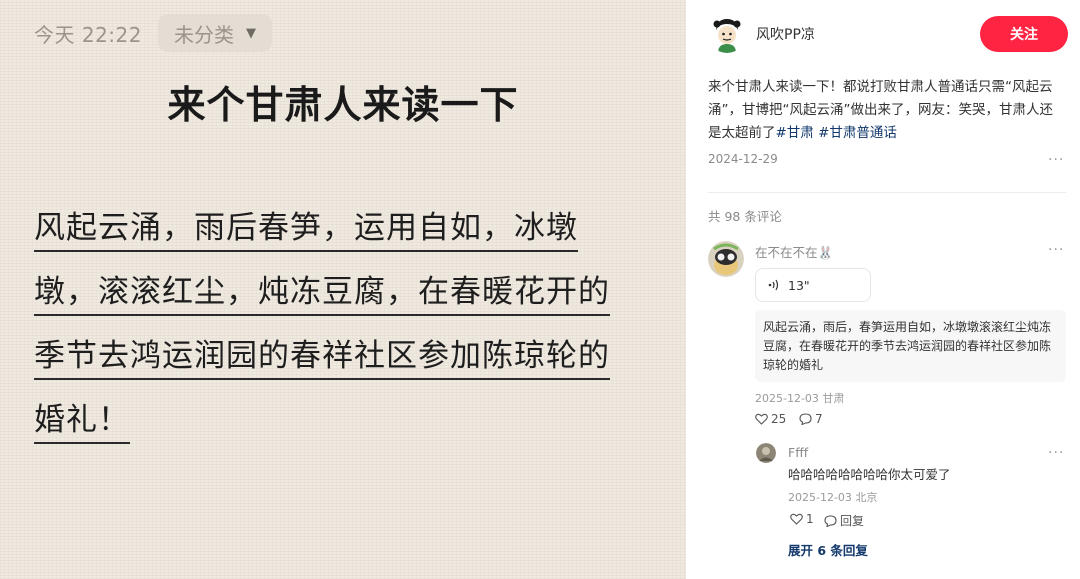 The height and width of the screenshot is (579, 1080). What do you see at coordinates (833, 497) in the screenshot?
I see `reply-meta: 2025-12-03 北京` at bounding box center [833, 497].